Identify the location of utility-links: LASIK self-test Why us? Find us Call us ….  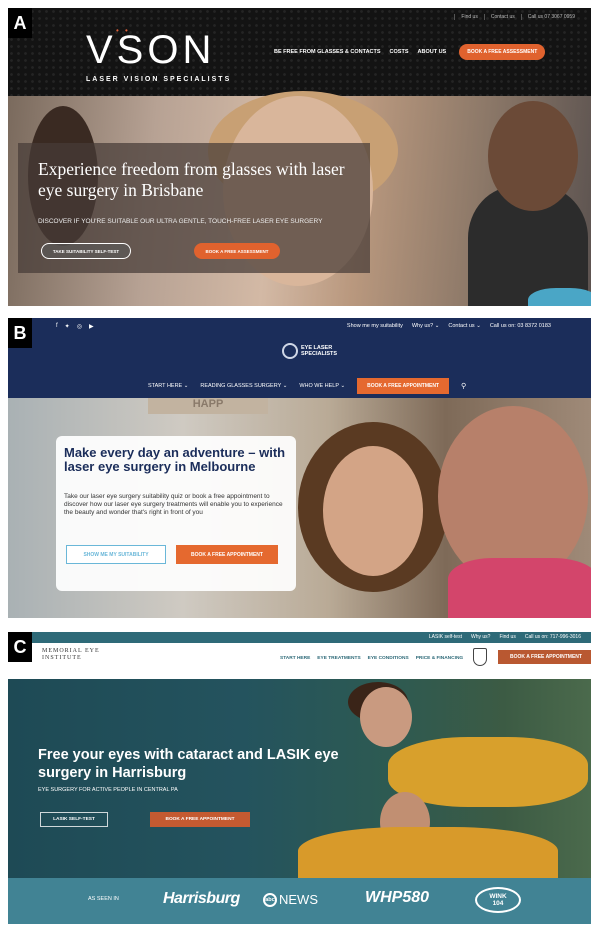
(505, 637).